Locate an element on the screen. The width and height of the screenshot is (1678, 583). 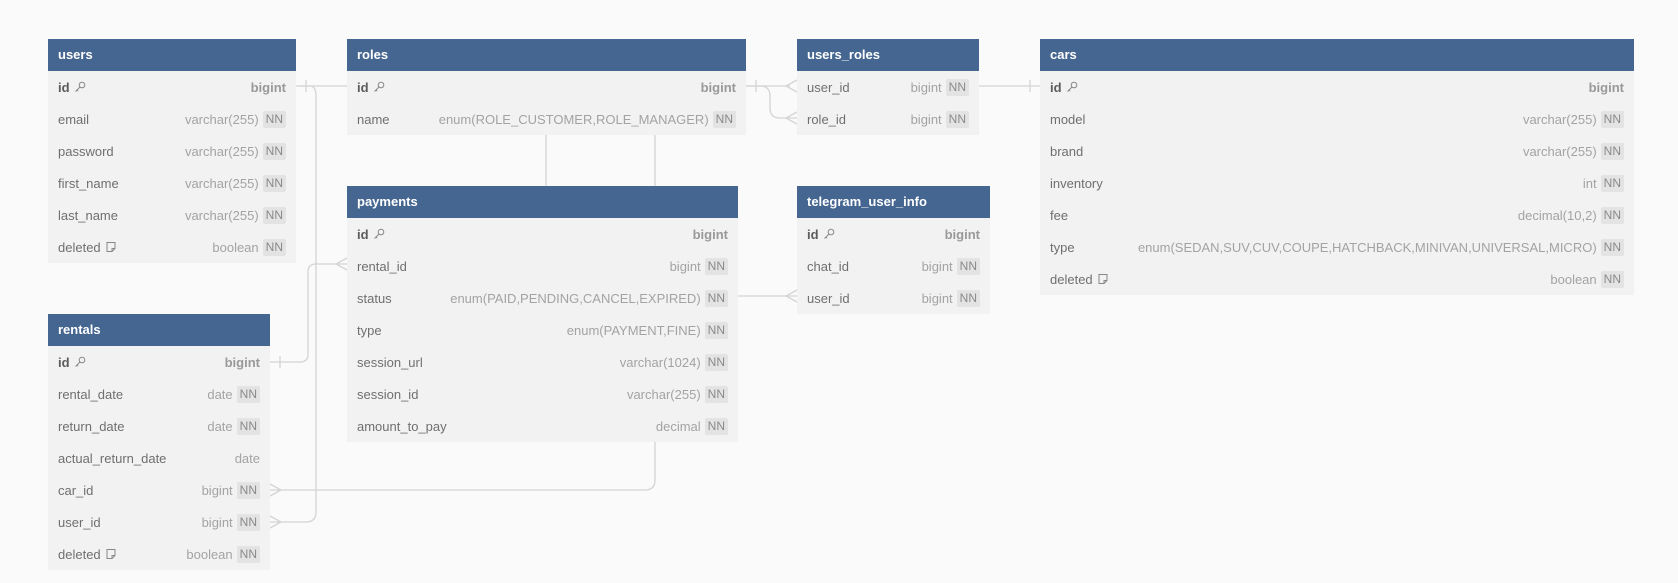
field-type: enum(PAYMENT,FINE) is located at coordinates (633, 330).